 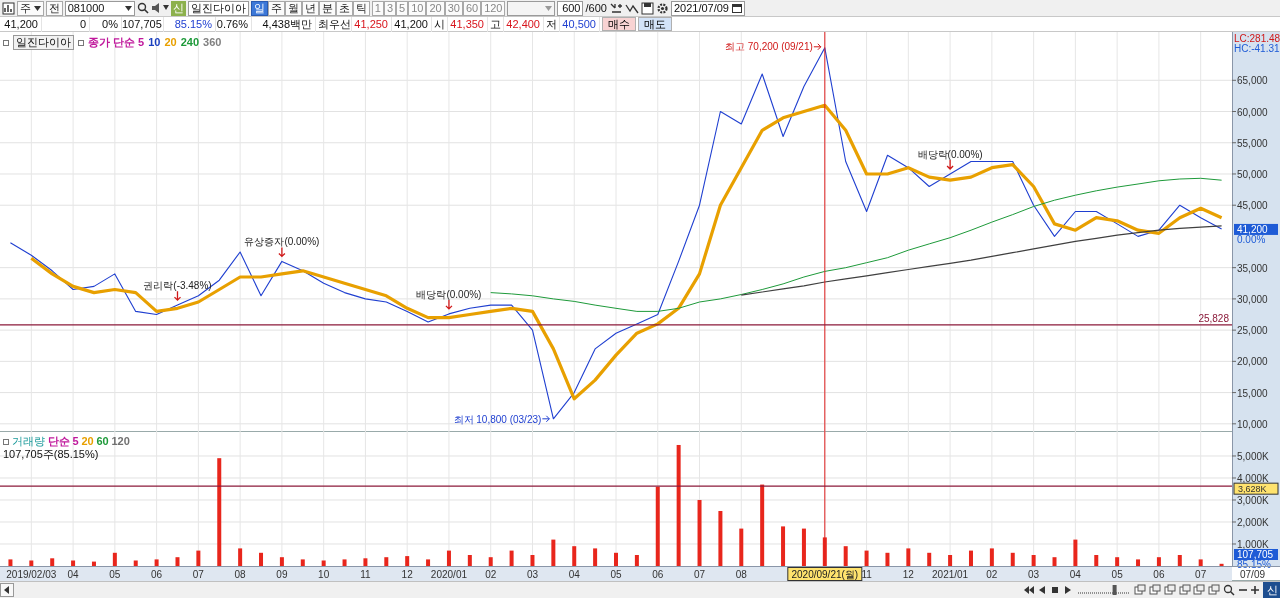 I want to click on last-value-tag: 41,200, so click(x=1256, y=229).